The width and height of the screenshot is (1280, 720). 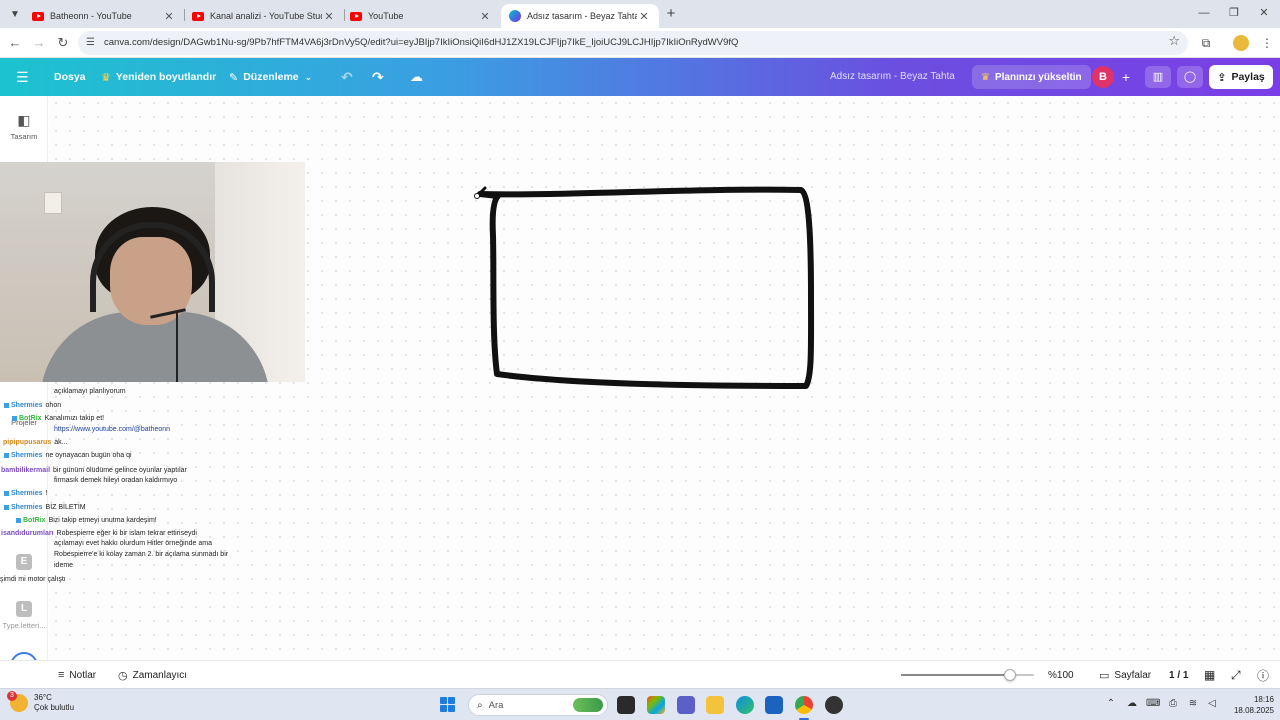 I want to click on taskbar-search-label: Ara, so click(x=496, y=705).